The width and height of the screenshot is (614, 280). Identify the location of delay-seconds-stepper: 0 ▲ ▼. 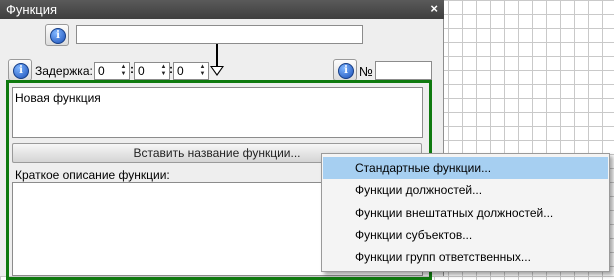
(191, 71).